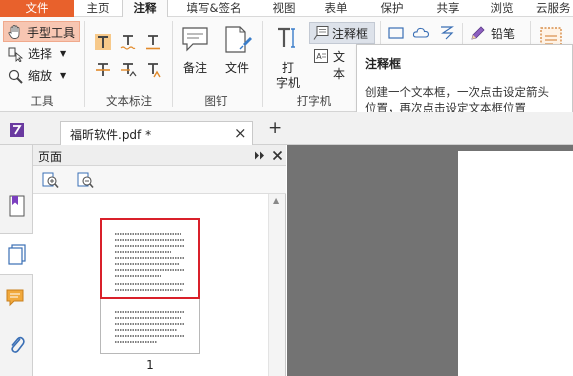 The height and width of the screenshot is (376, 573). What do you see at coordinates (216, 101) in the screenshot?
I see `group-label-pin: 图钉` at bounding box center [216, 101].